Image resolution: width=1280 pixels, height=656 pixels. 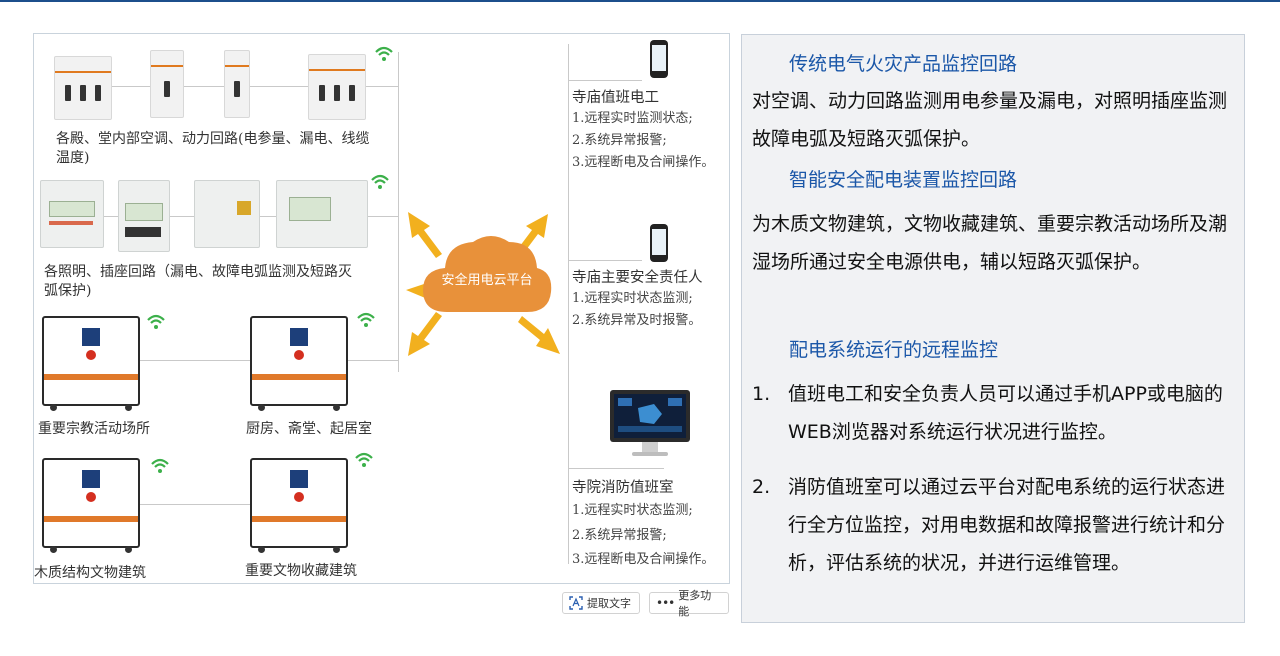 I want to click on endpoint-role: 寺院消防值班室, so click(x=623, y=488).